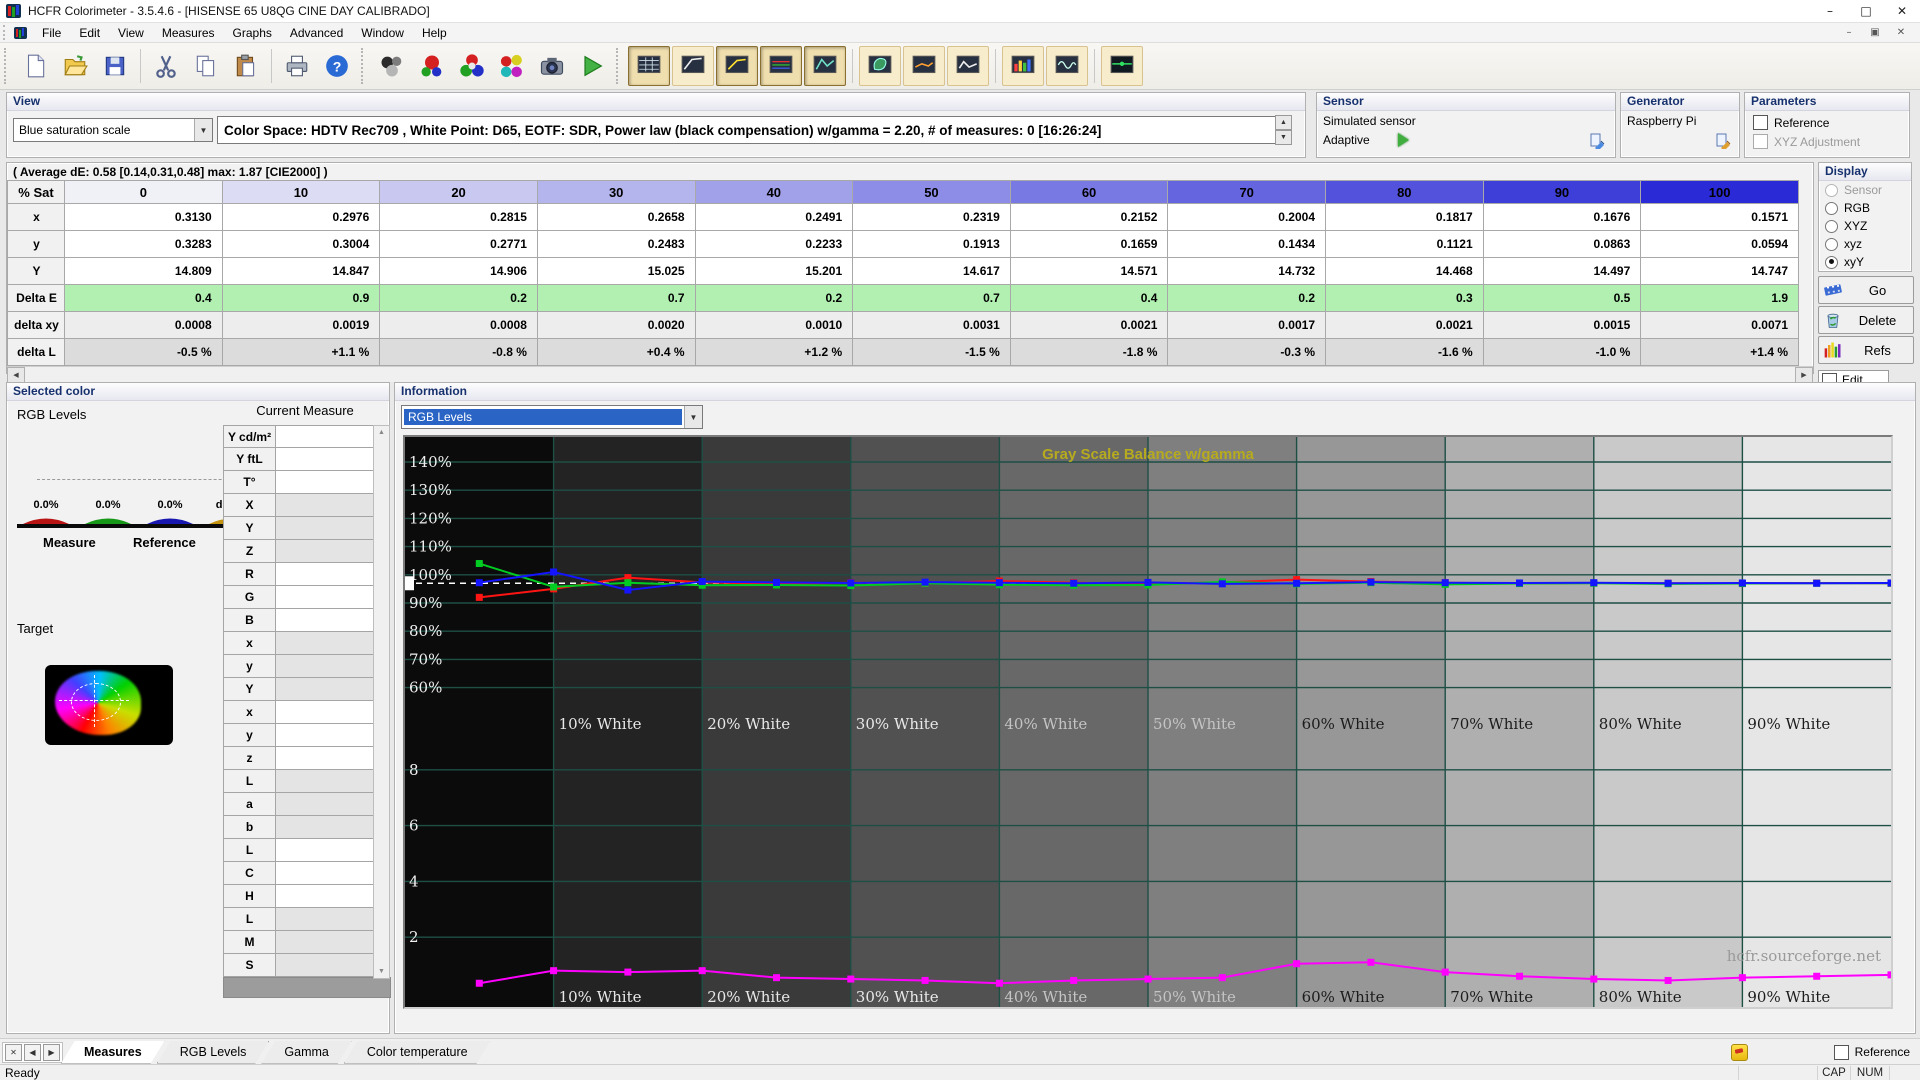  What do you see at coordinates (1089, 192) in the screenshot?
I see `saturation-column-header: 60` at bounding box center [1089, 192].